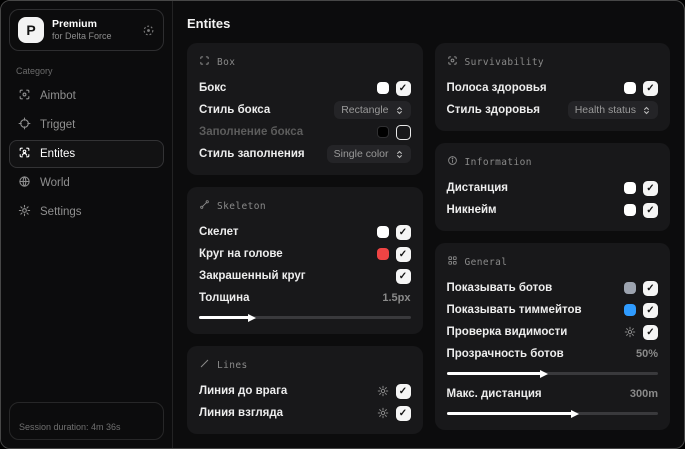 The image size is (685, 449). Describe the element at coordinates (372, 110) in the screenshot. I see `box-style-dropdown: Rectangle` at that location.